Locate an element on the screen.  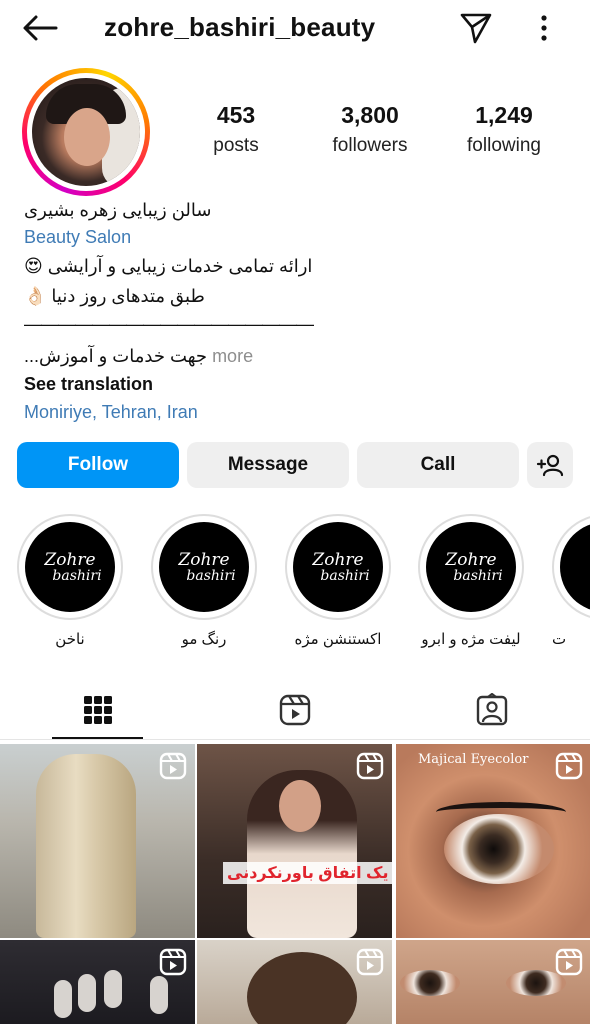
tagged-person-icon is located at coordinates (492, 709).